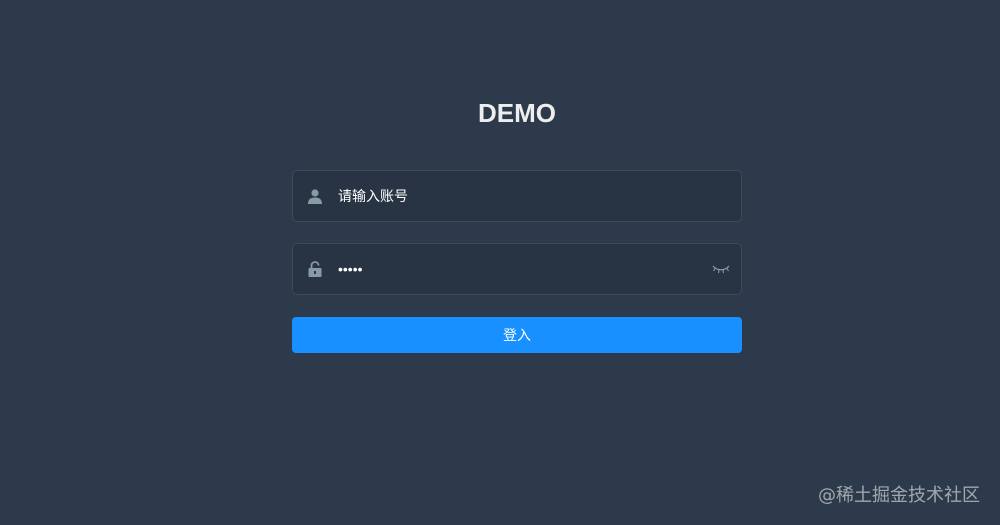 The image size is (1000, 525). What do you see at coordinates (517, 113) in the screenshot?
I see `page-title: DEMO` at bounding box center [517, 113].